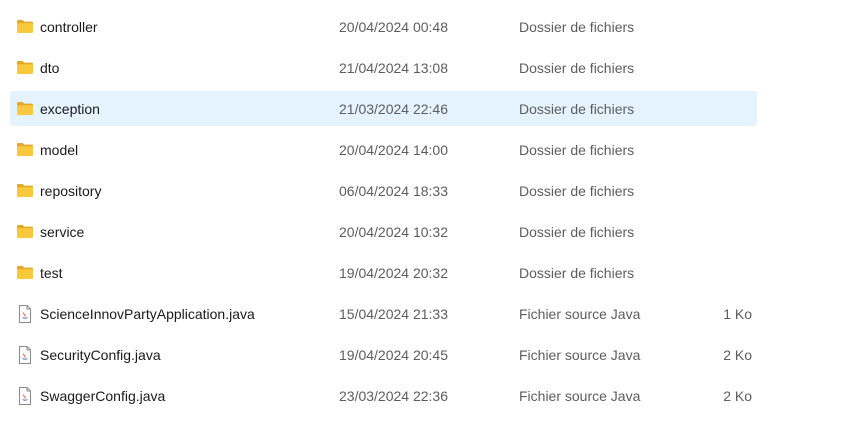 Image resolution: width=868 pixels, height=443 pixels. What do you see at coordinates (50, 67) in the screenshot?
I see `file-name: dto` at bounding box center [50, 67].